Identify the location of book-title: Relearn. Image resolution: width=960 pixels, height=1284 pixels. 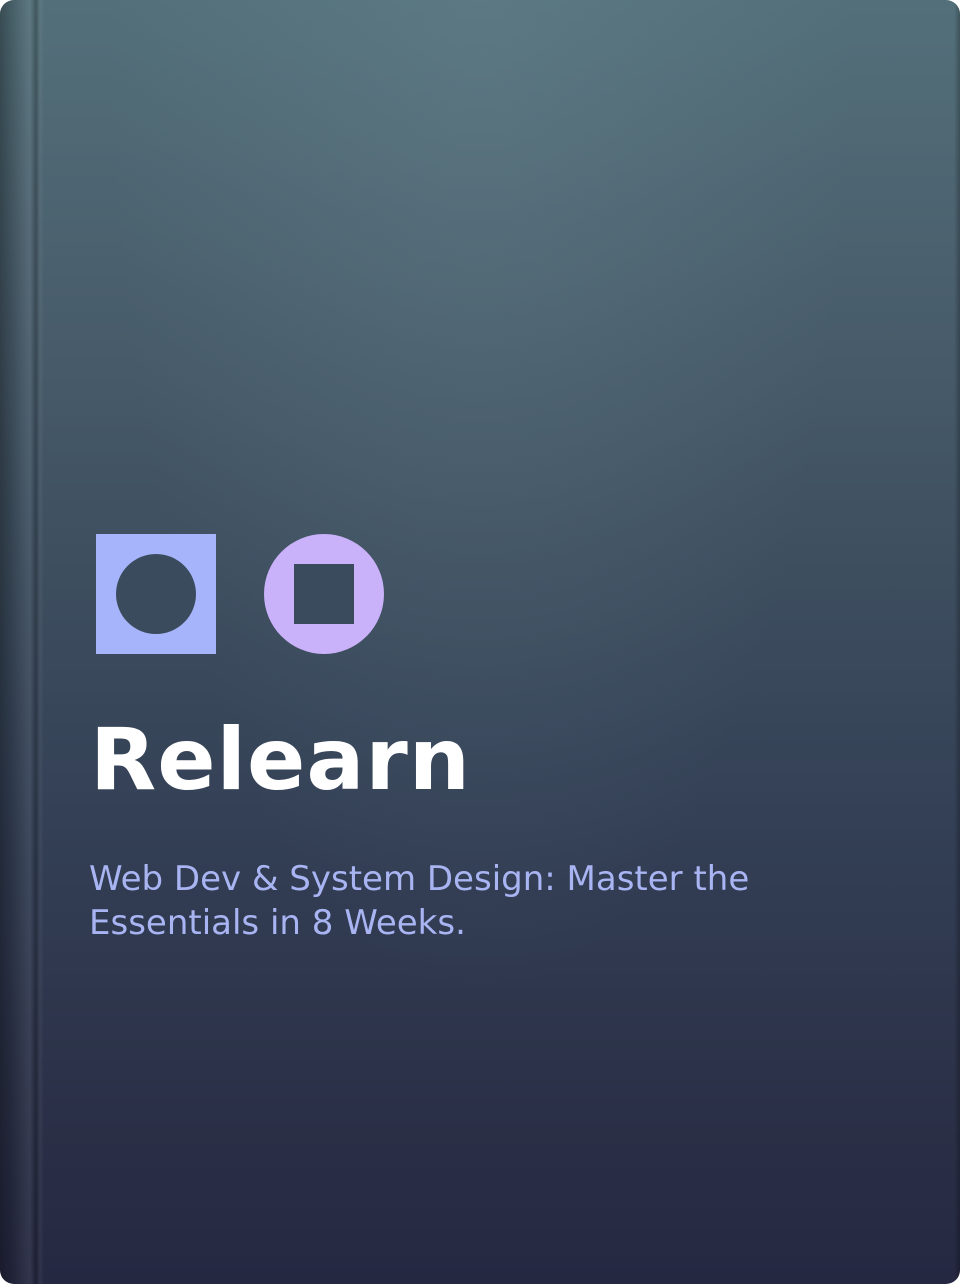
(281, 760).